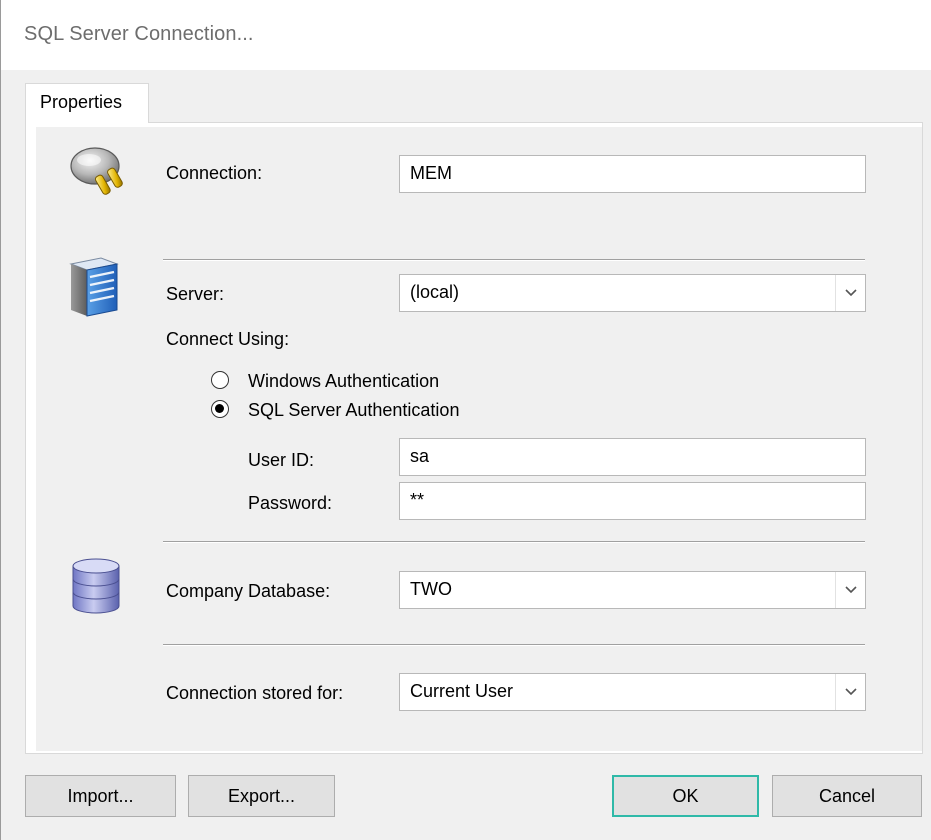 The width and height of the screenshot is (931, 840). What do you see at coordinates (632, 457) in the screenshot?
I see `user-id-input: sa` at bounding box center [632, 457].